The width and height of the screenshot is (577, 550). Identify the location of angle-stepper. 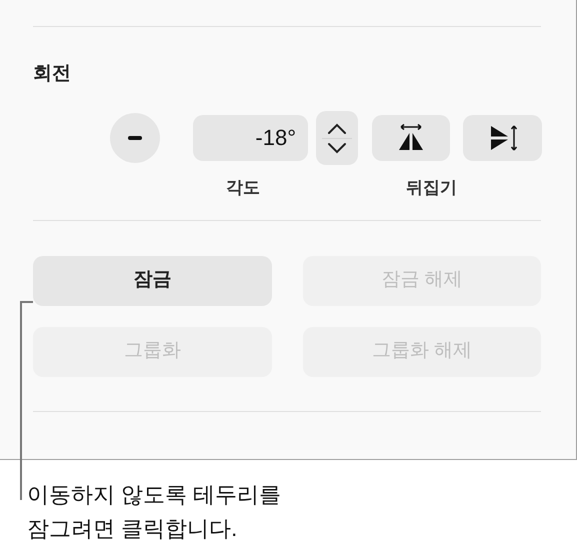
(337, 138).